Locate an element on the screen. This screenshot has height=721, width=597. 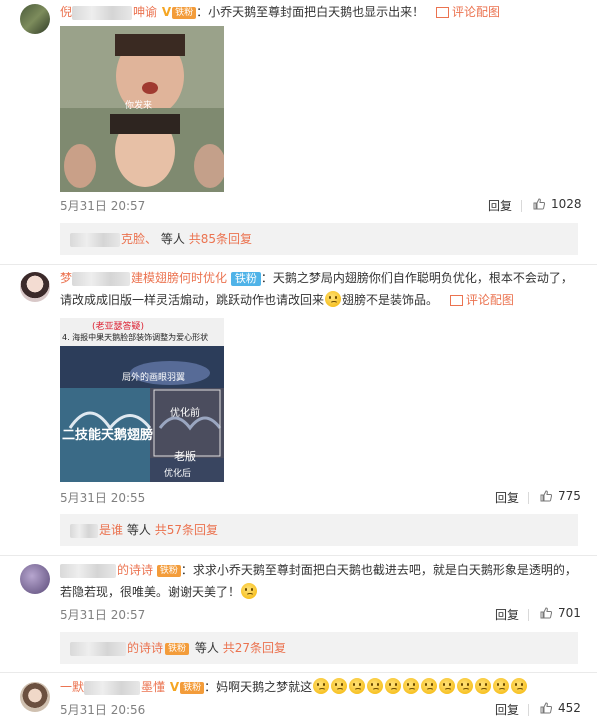
image-tag: 优化后 is located at coordinates (178, 474).